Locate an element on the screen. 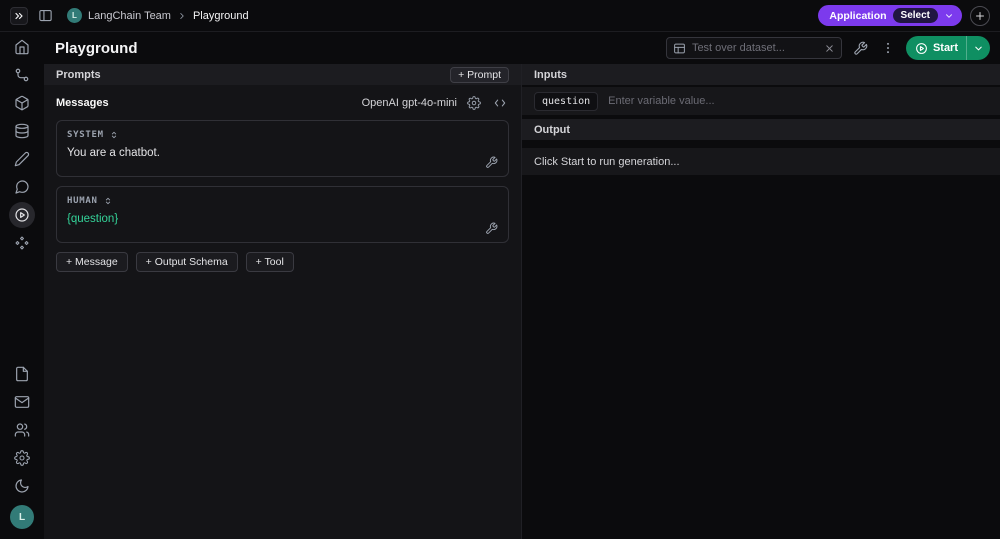 This screenshot has height=539, width=1000. sidebar-item-datasets is located at coordinates (22, 131).